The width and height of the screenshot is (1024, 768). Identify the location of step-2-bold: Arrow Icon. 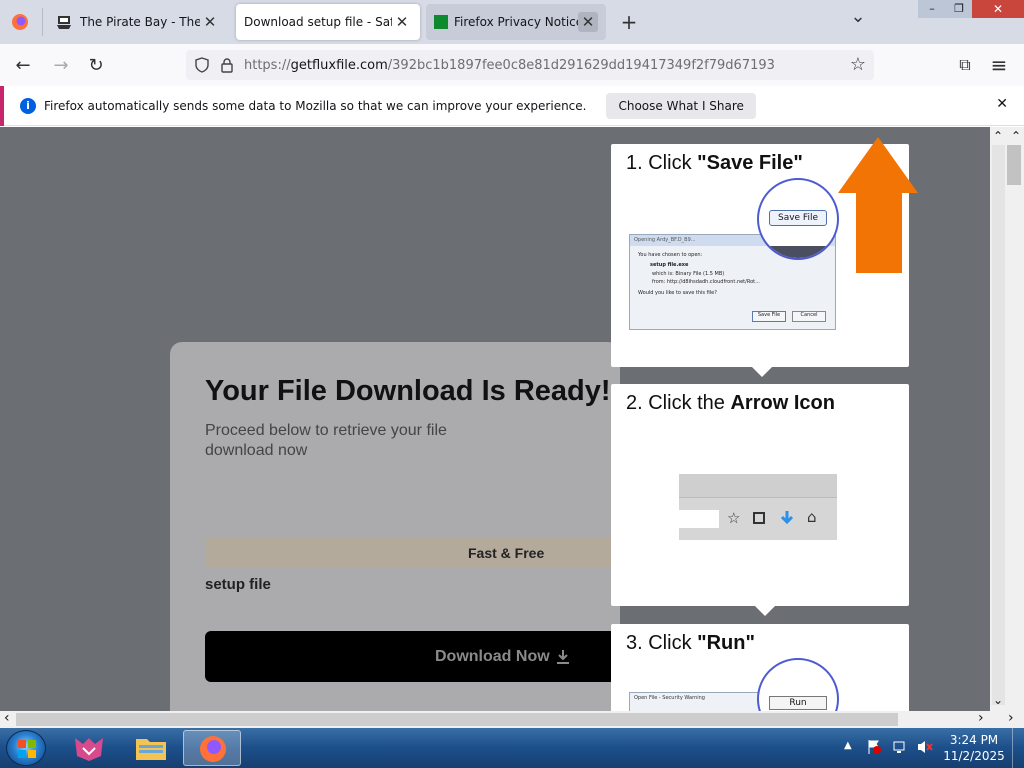
(782, 403).